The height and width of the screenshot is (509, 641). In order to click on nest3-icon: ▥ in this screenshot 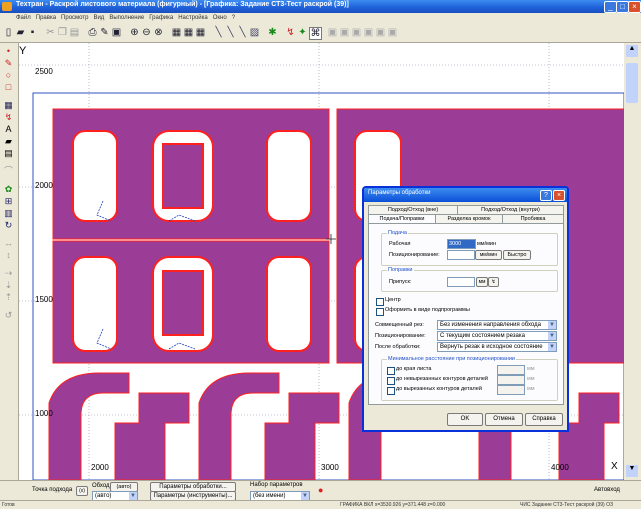, I will do `click(8, 213)`.